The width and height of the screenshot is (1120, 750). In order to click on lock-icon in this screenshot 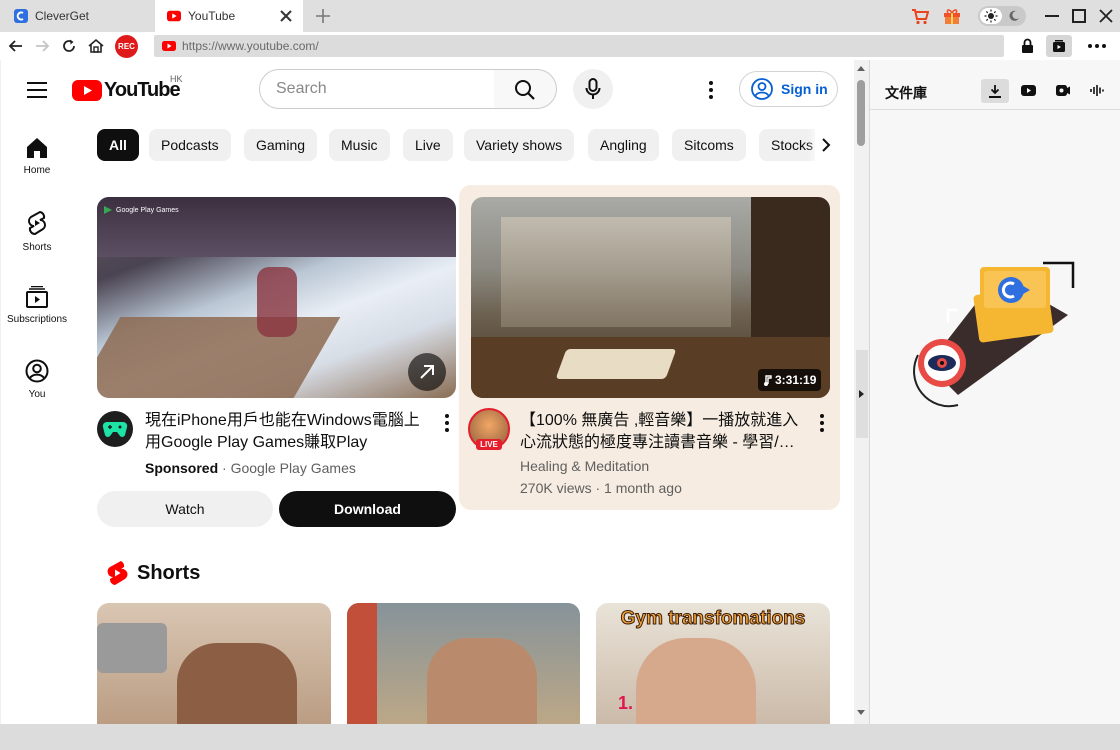, I will do `click(1027, 46)`.